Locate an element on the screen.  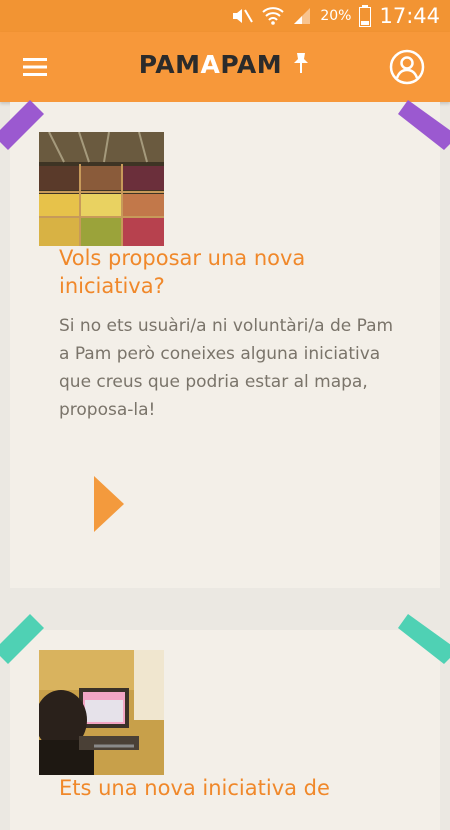
next-arrow-button is located at coordinates (110, 504).